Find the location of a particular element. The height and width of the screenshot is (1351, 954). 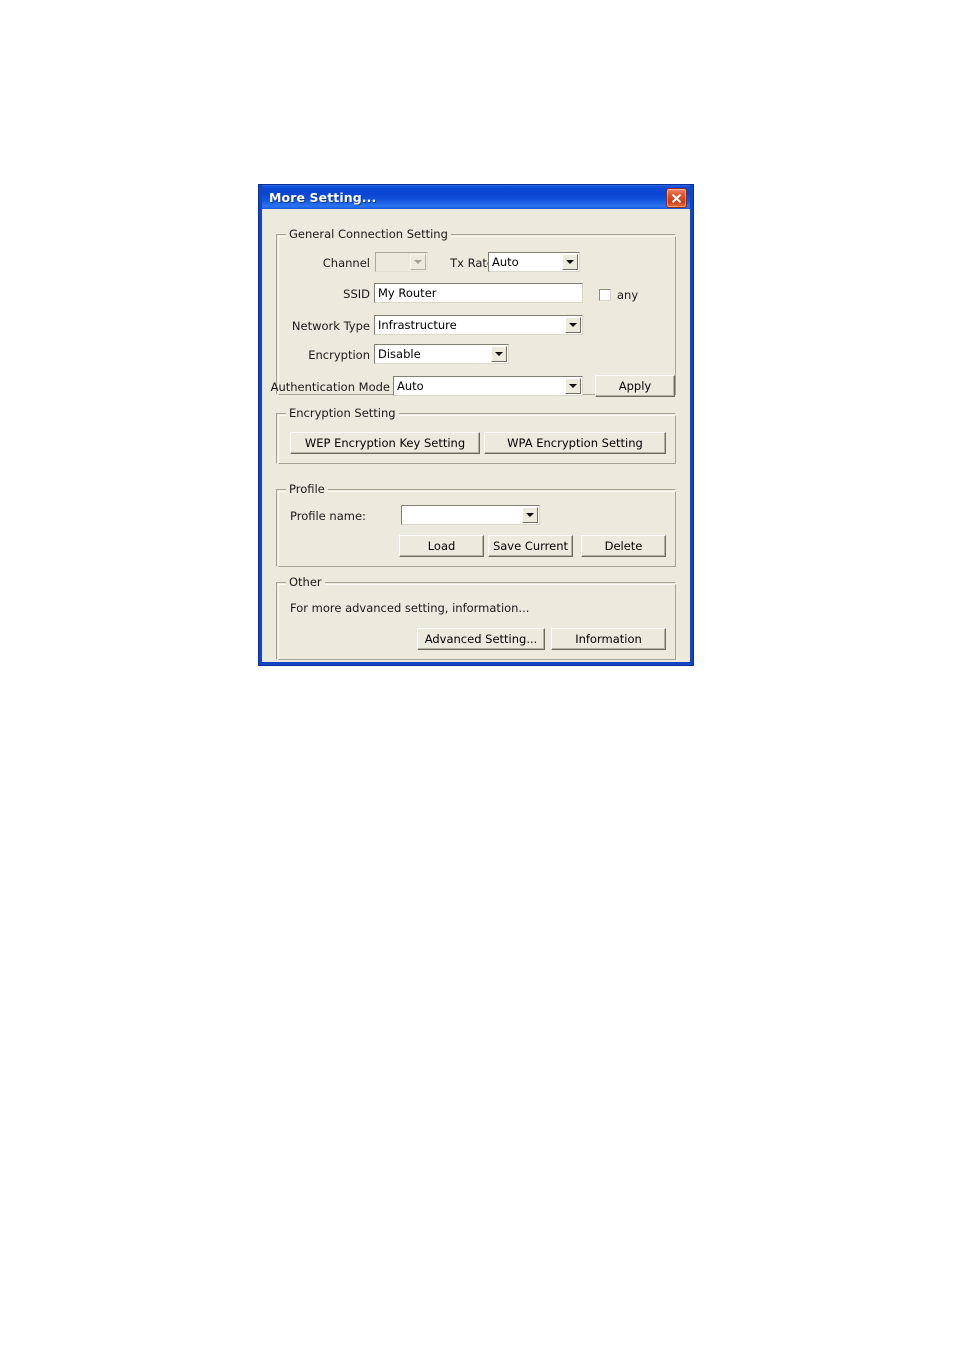

information-button: Information is located at coordinates (608, 639).